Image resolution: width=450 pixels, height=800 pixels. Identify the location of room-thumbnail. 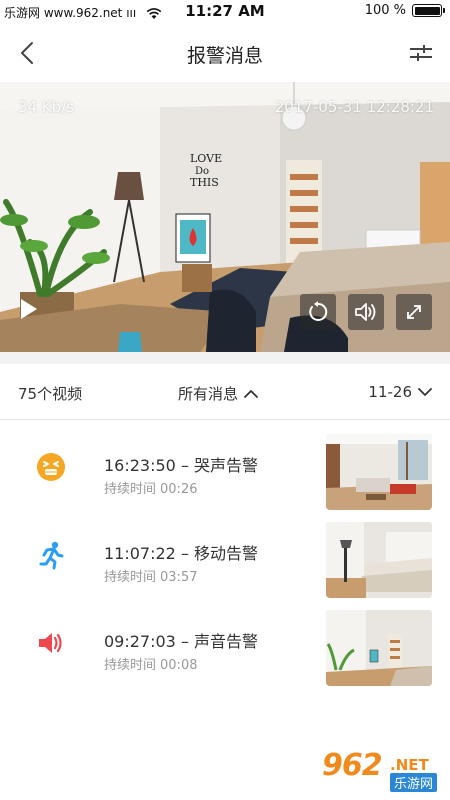
(379, 648).